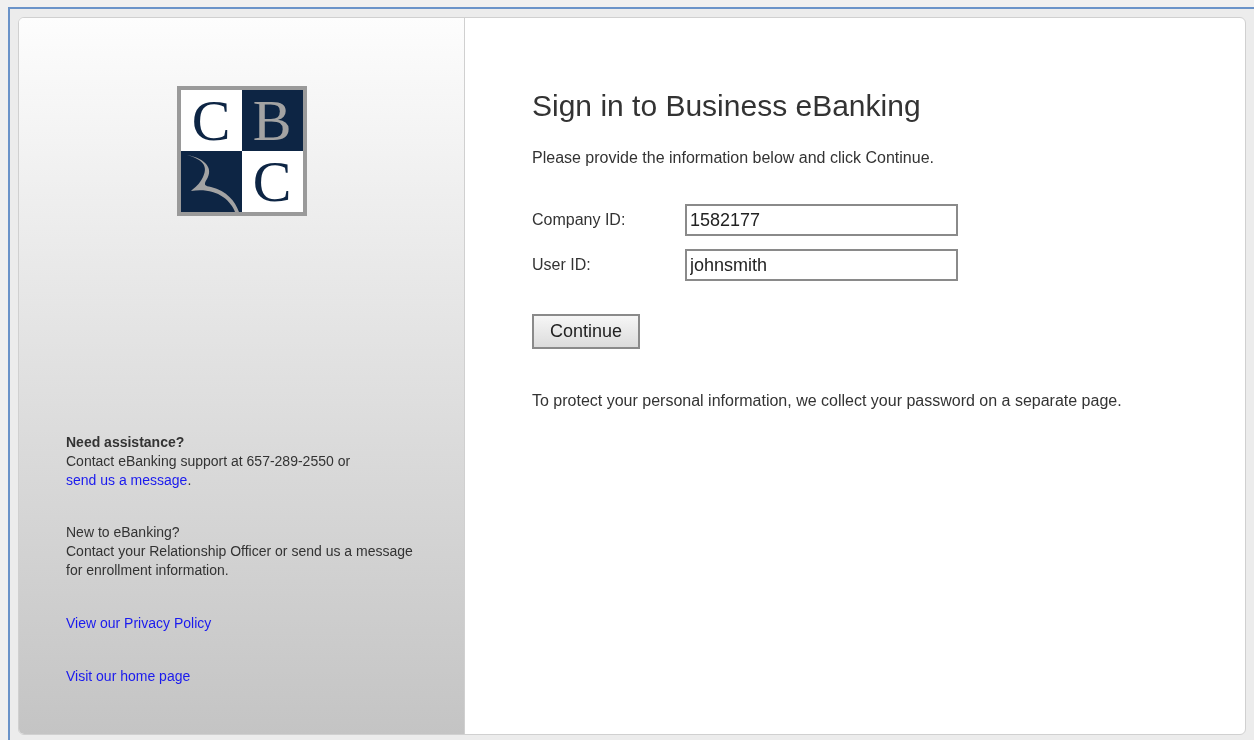 The height and width of the screenshot is (740, 1254). I want to click on assistance-text: Contact eBanking support at 657-289-2550 or send us a message., so click(209, 471).